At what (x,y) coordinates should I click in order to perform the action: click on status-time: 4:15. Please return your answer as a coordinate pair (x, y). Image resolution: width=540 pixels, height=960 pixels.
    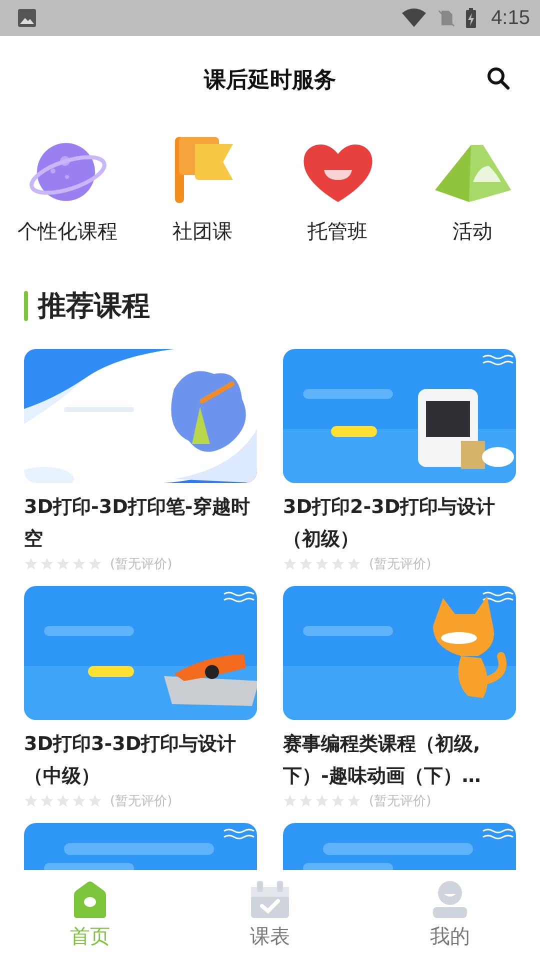
    Looking at the image, I should click on (510, 18).